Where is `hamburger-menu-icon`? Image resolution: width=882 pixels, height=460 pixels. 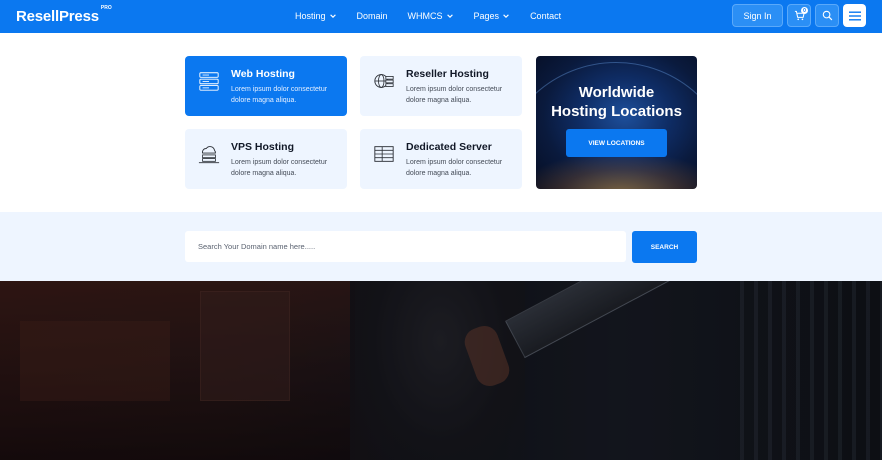
hamburger-menu-icon is located at coordinates (854, 15).